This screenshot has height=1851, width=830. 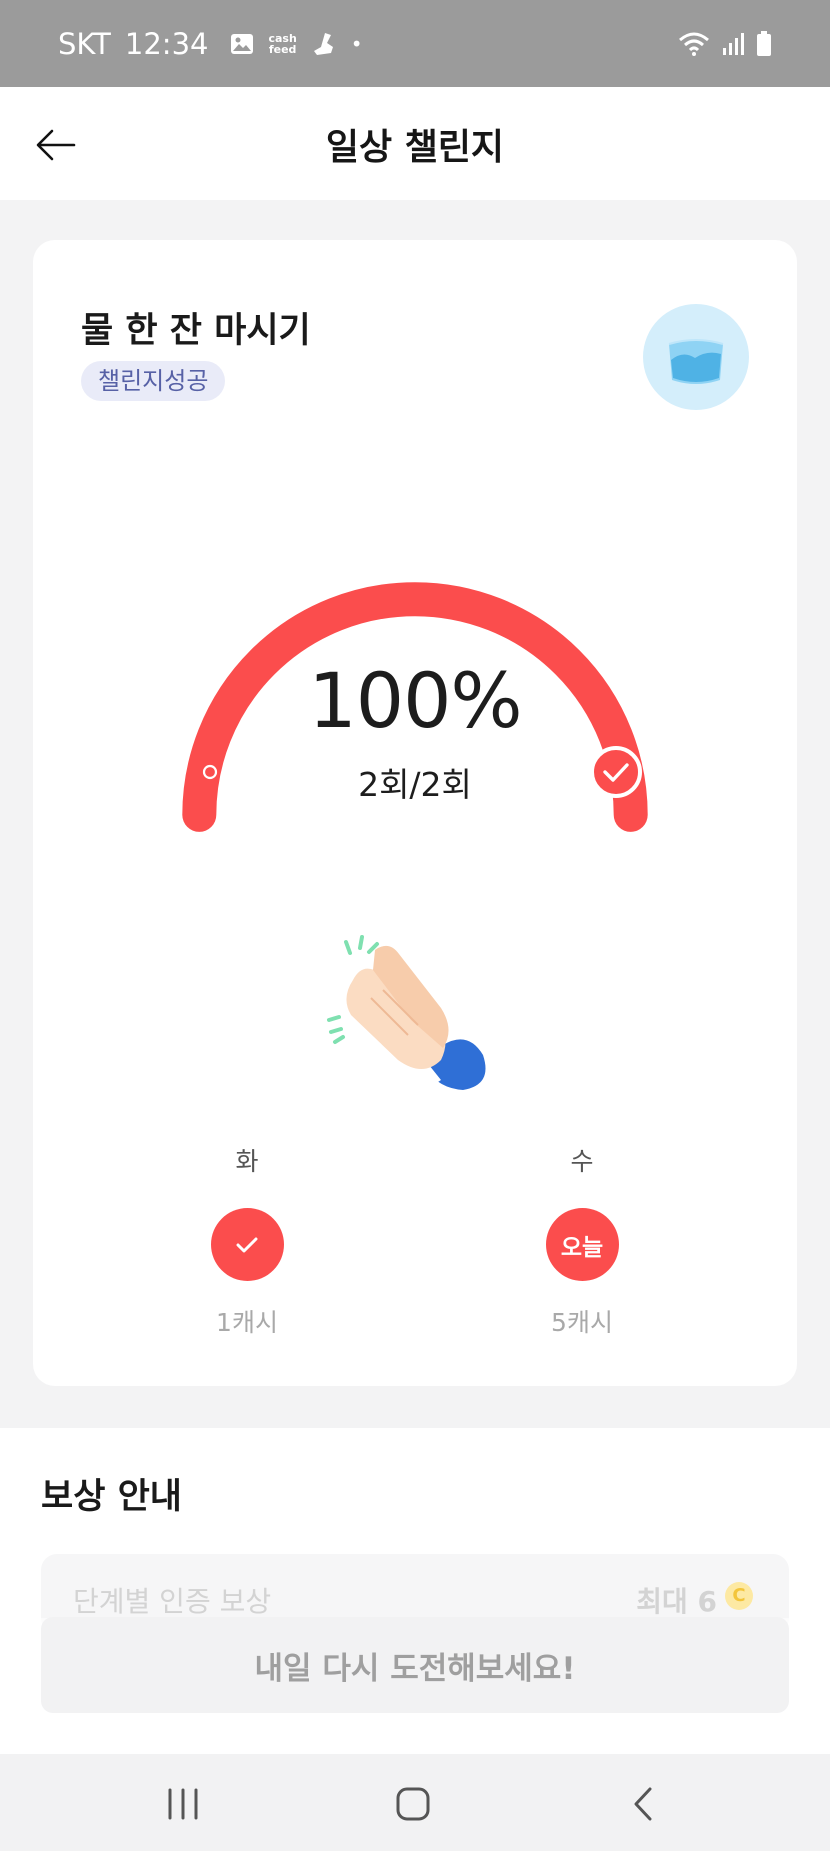 What do you see at coordinates (415, 1665) in the screenshot?
I see `retry-tomorrow-button: 내일 다시 도전해보세요!` at bounding box center [415, 1665].